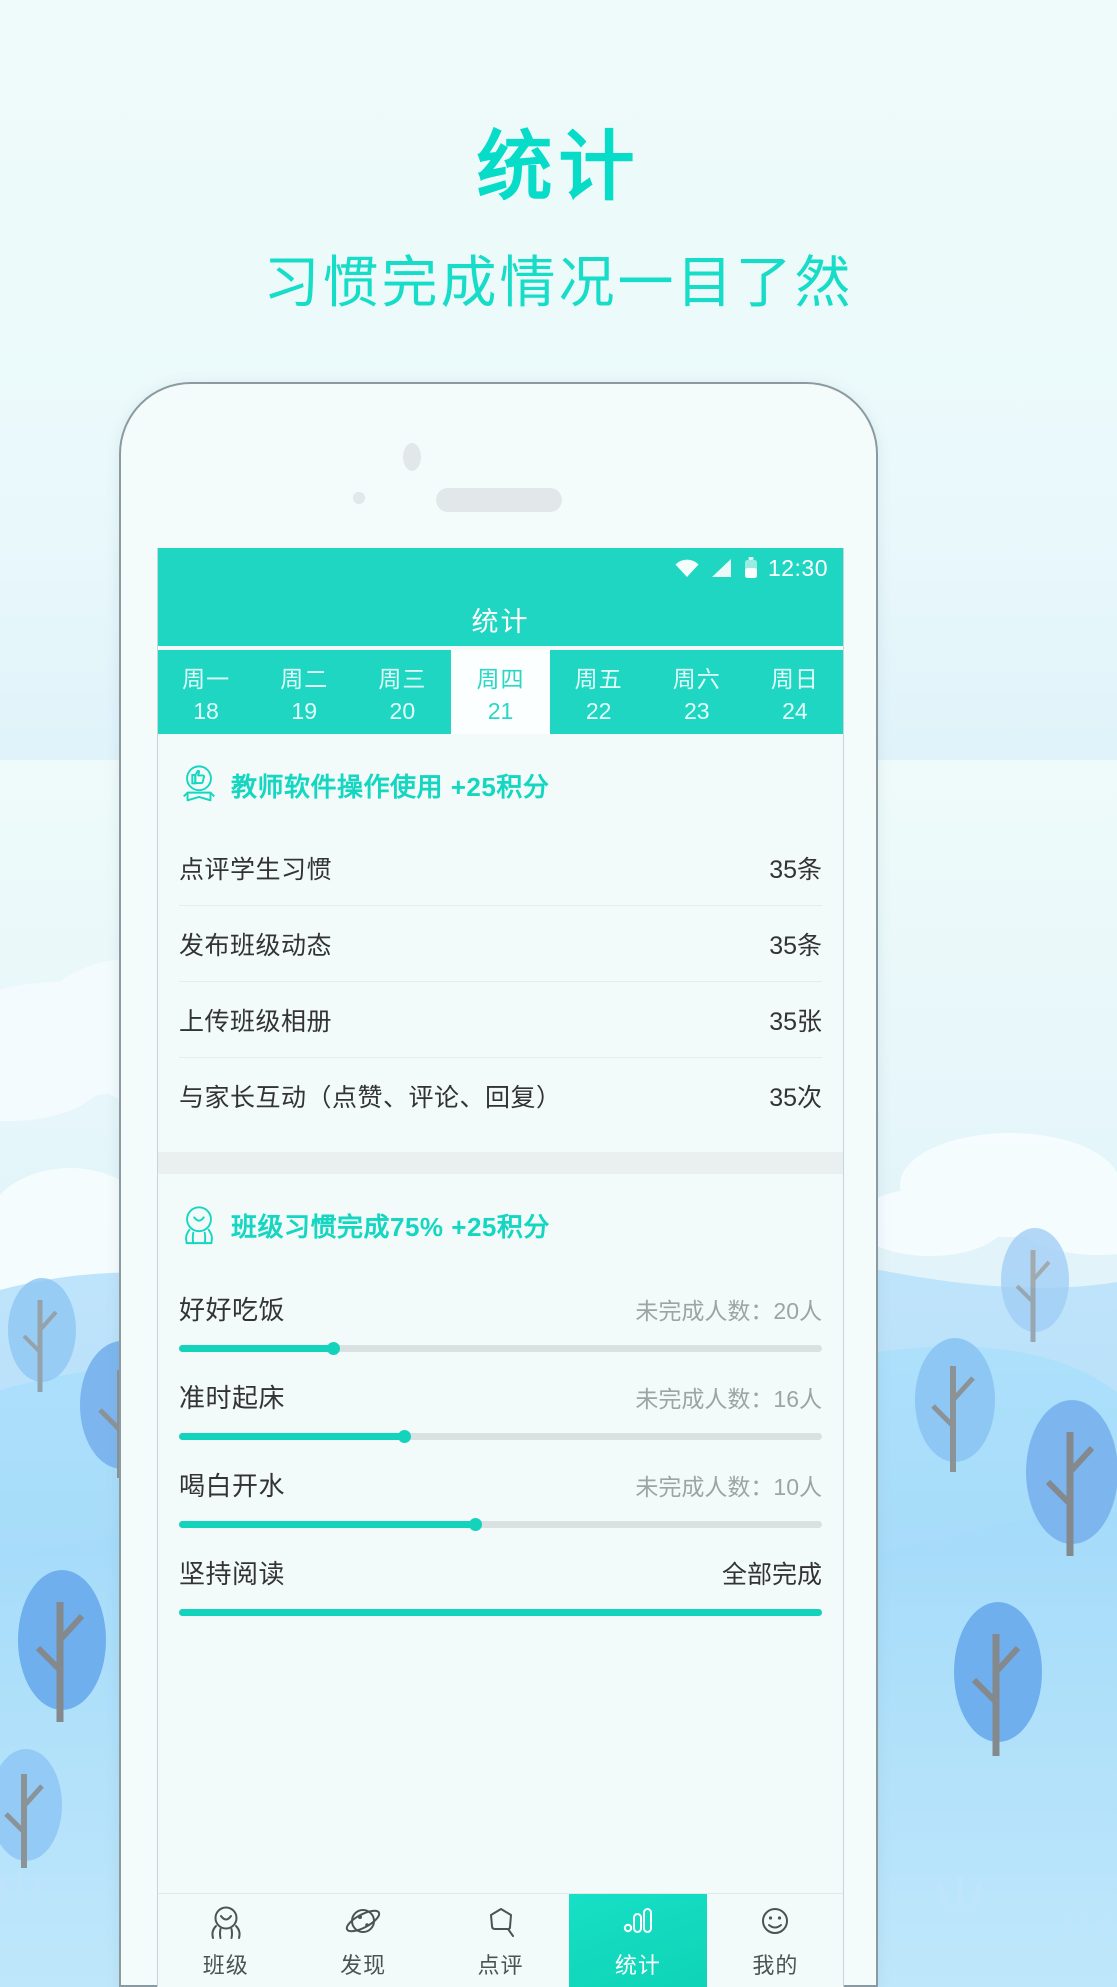 This screenshot has width=1117, height=1987. I want to click on nav-label: 统计, so click(637, 1965).